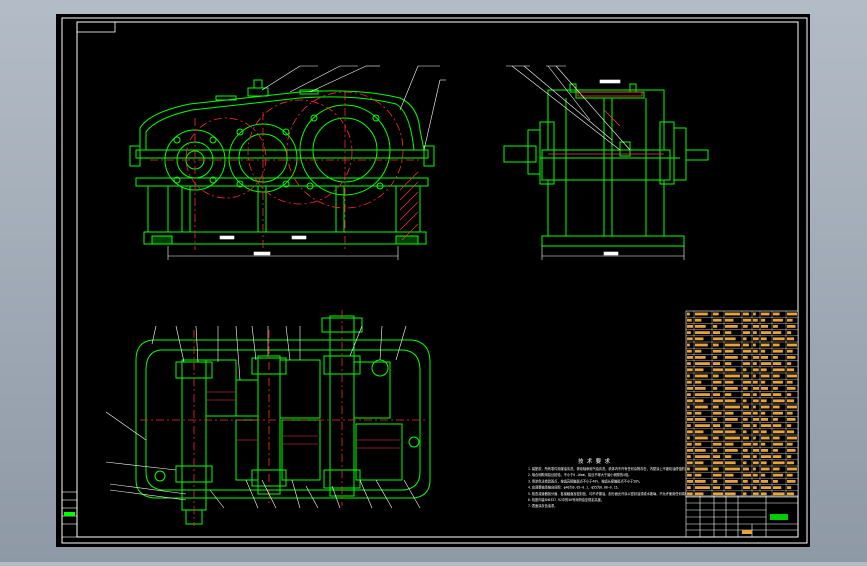 Image resolution: width=867 pixels, height=566 pixels. What do you see at coordinates (585, 480) in the screenshot?
I see `note-line: 3.用涂色法检验斑点，按齿高接触斑点不小于40%，按齿长接触斑点不小于50%。` at bounding box center [585, 480].